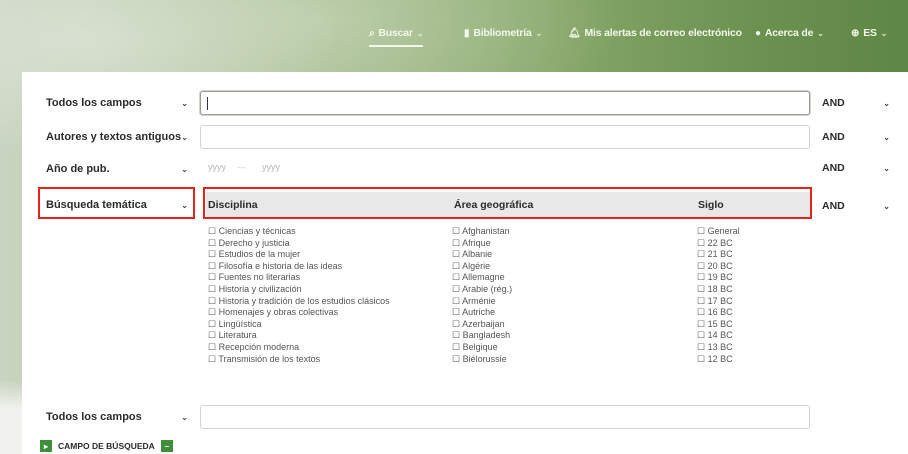 This screenshot has width=908, height=454. I want to click on area-checkbox-item: ☐ Bangladesh, so click(482, 336).